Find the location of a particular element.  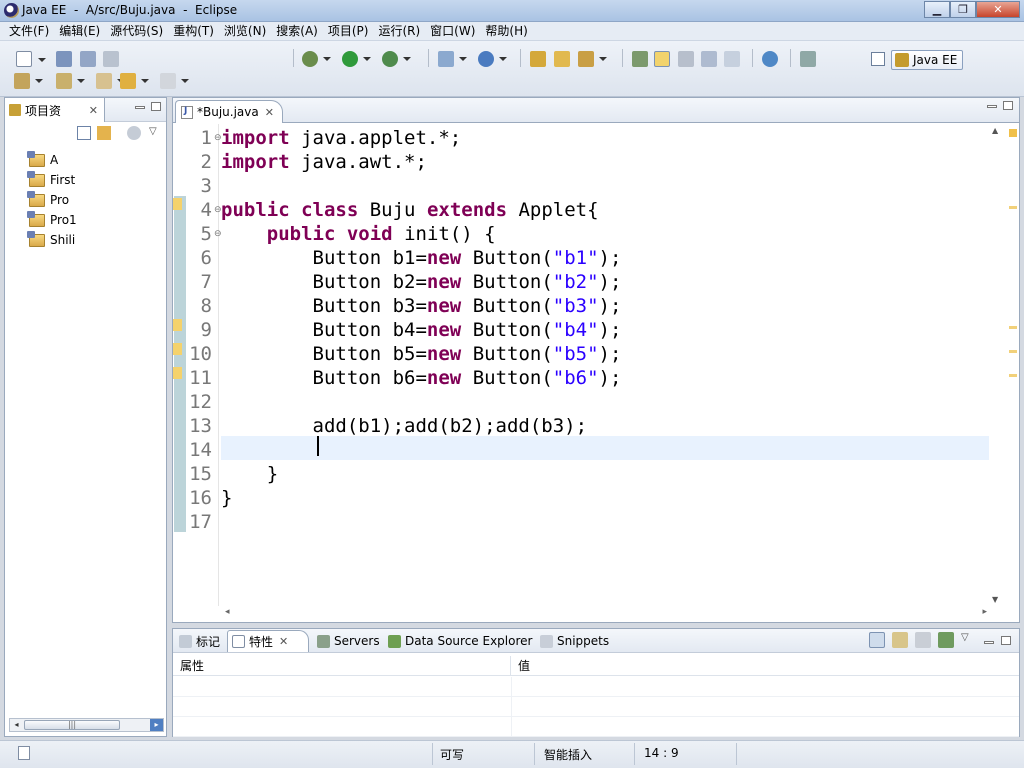

last-edit-icon is located at coordinates (110, 81).